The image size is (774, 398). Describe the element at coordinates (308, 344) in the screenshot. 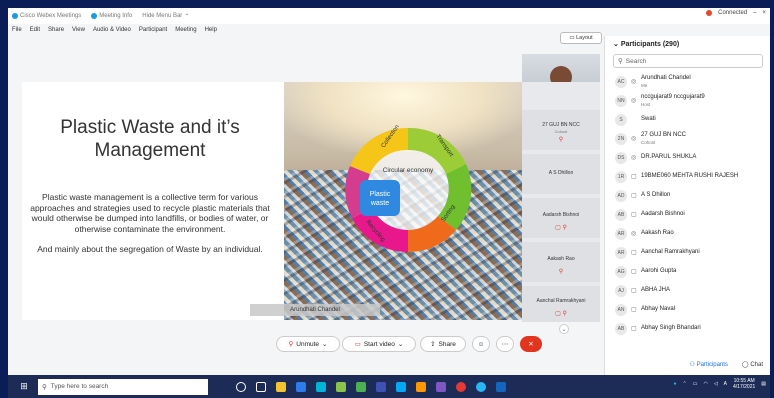

I see `unmute-button: ⚲ Unmute ⌄` at that location.